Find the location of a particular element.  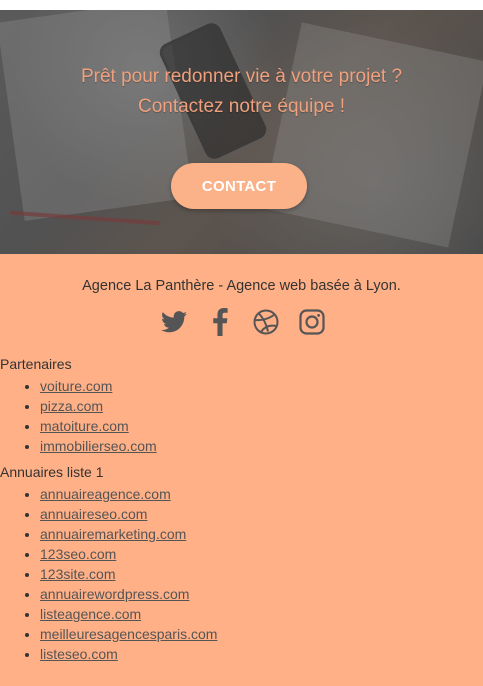

list-item: annuairewordpress.com is located at coordinates (261, 594).